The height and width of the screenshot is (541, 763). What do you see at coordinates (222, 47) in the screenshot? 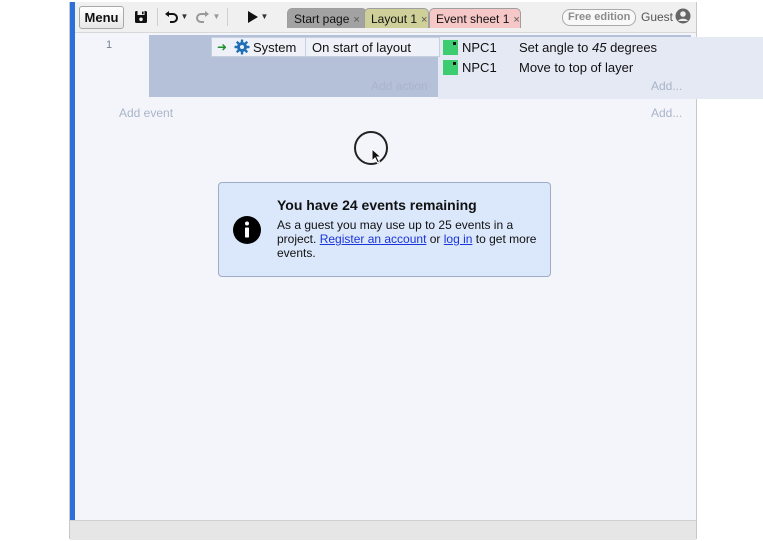
I see `trigger-arrow-icon: ➜` at bounding box center [222, 47].